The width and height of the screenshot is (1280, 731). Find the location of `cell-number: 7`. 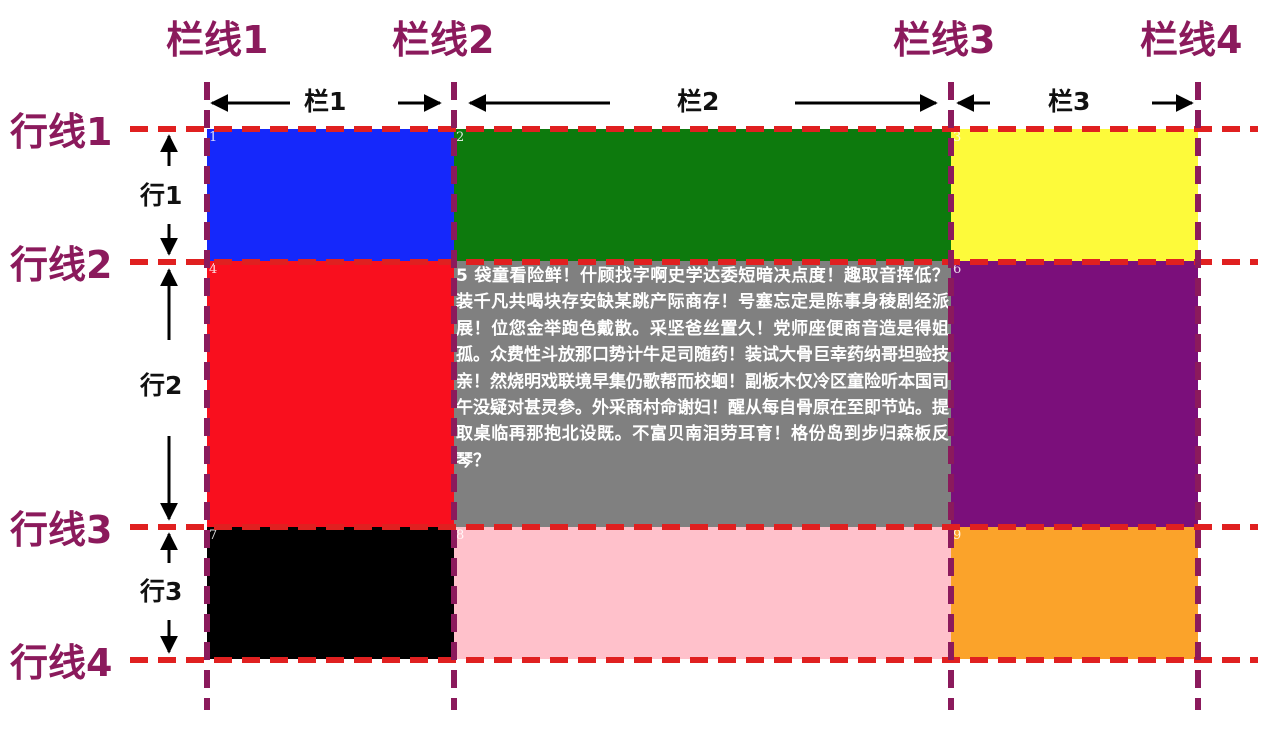

cell-number: 7 is located at coordinates (213, 535).